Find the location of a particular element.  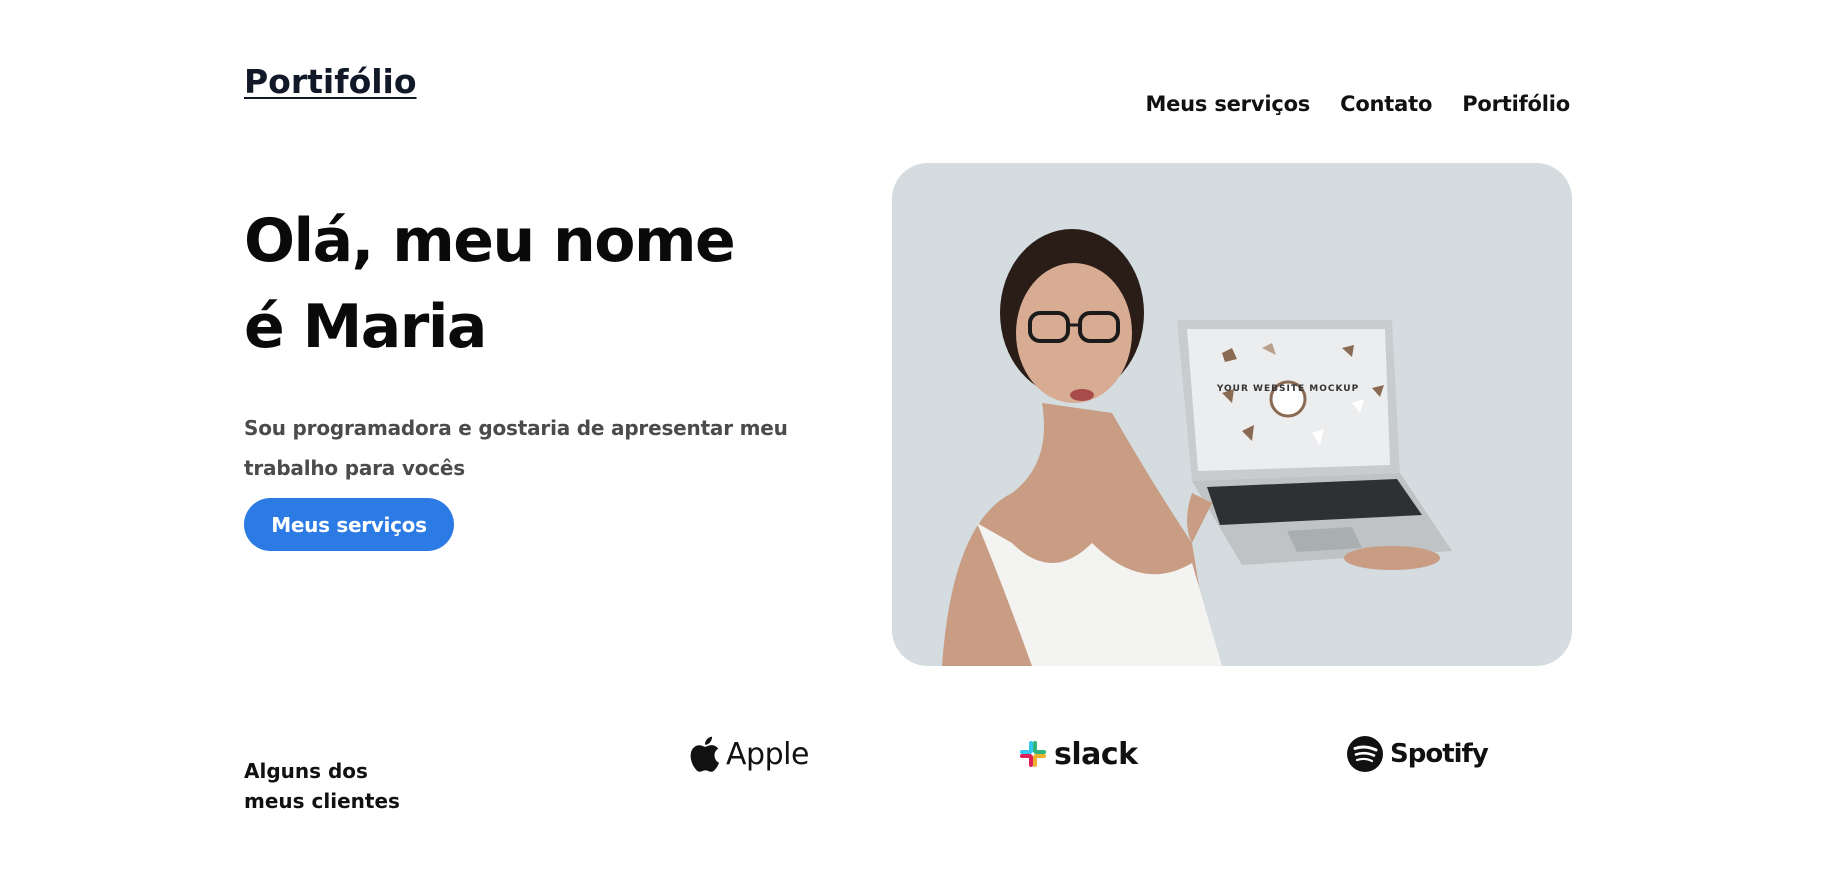

nav-link-portfolio: Portifólio is located at coordinates (1516, 104).